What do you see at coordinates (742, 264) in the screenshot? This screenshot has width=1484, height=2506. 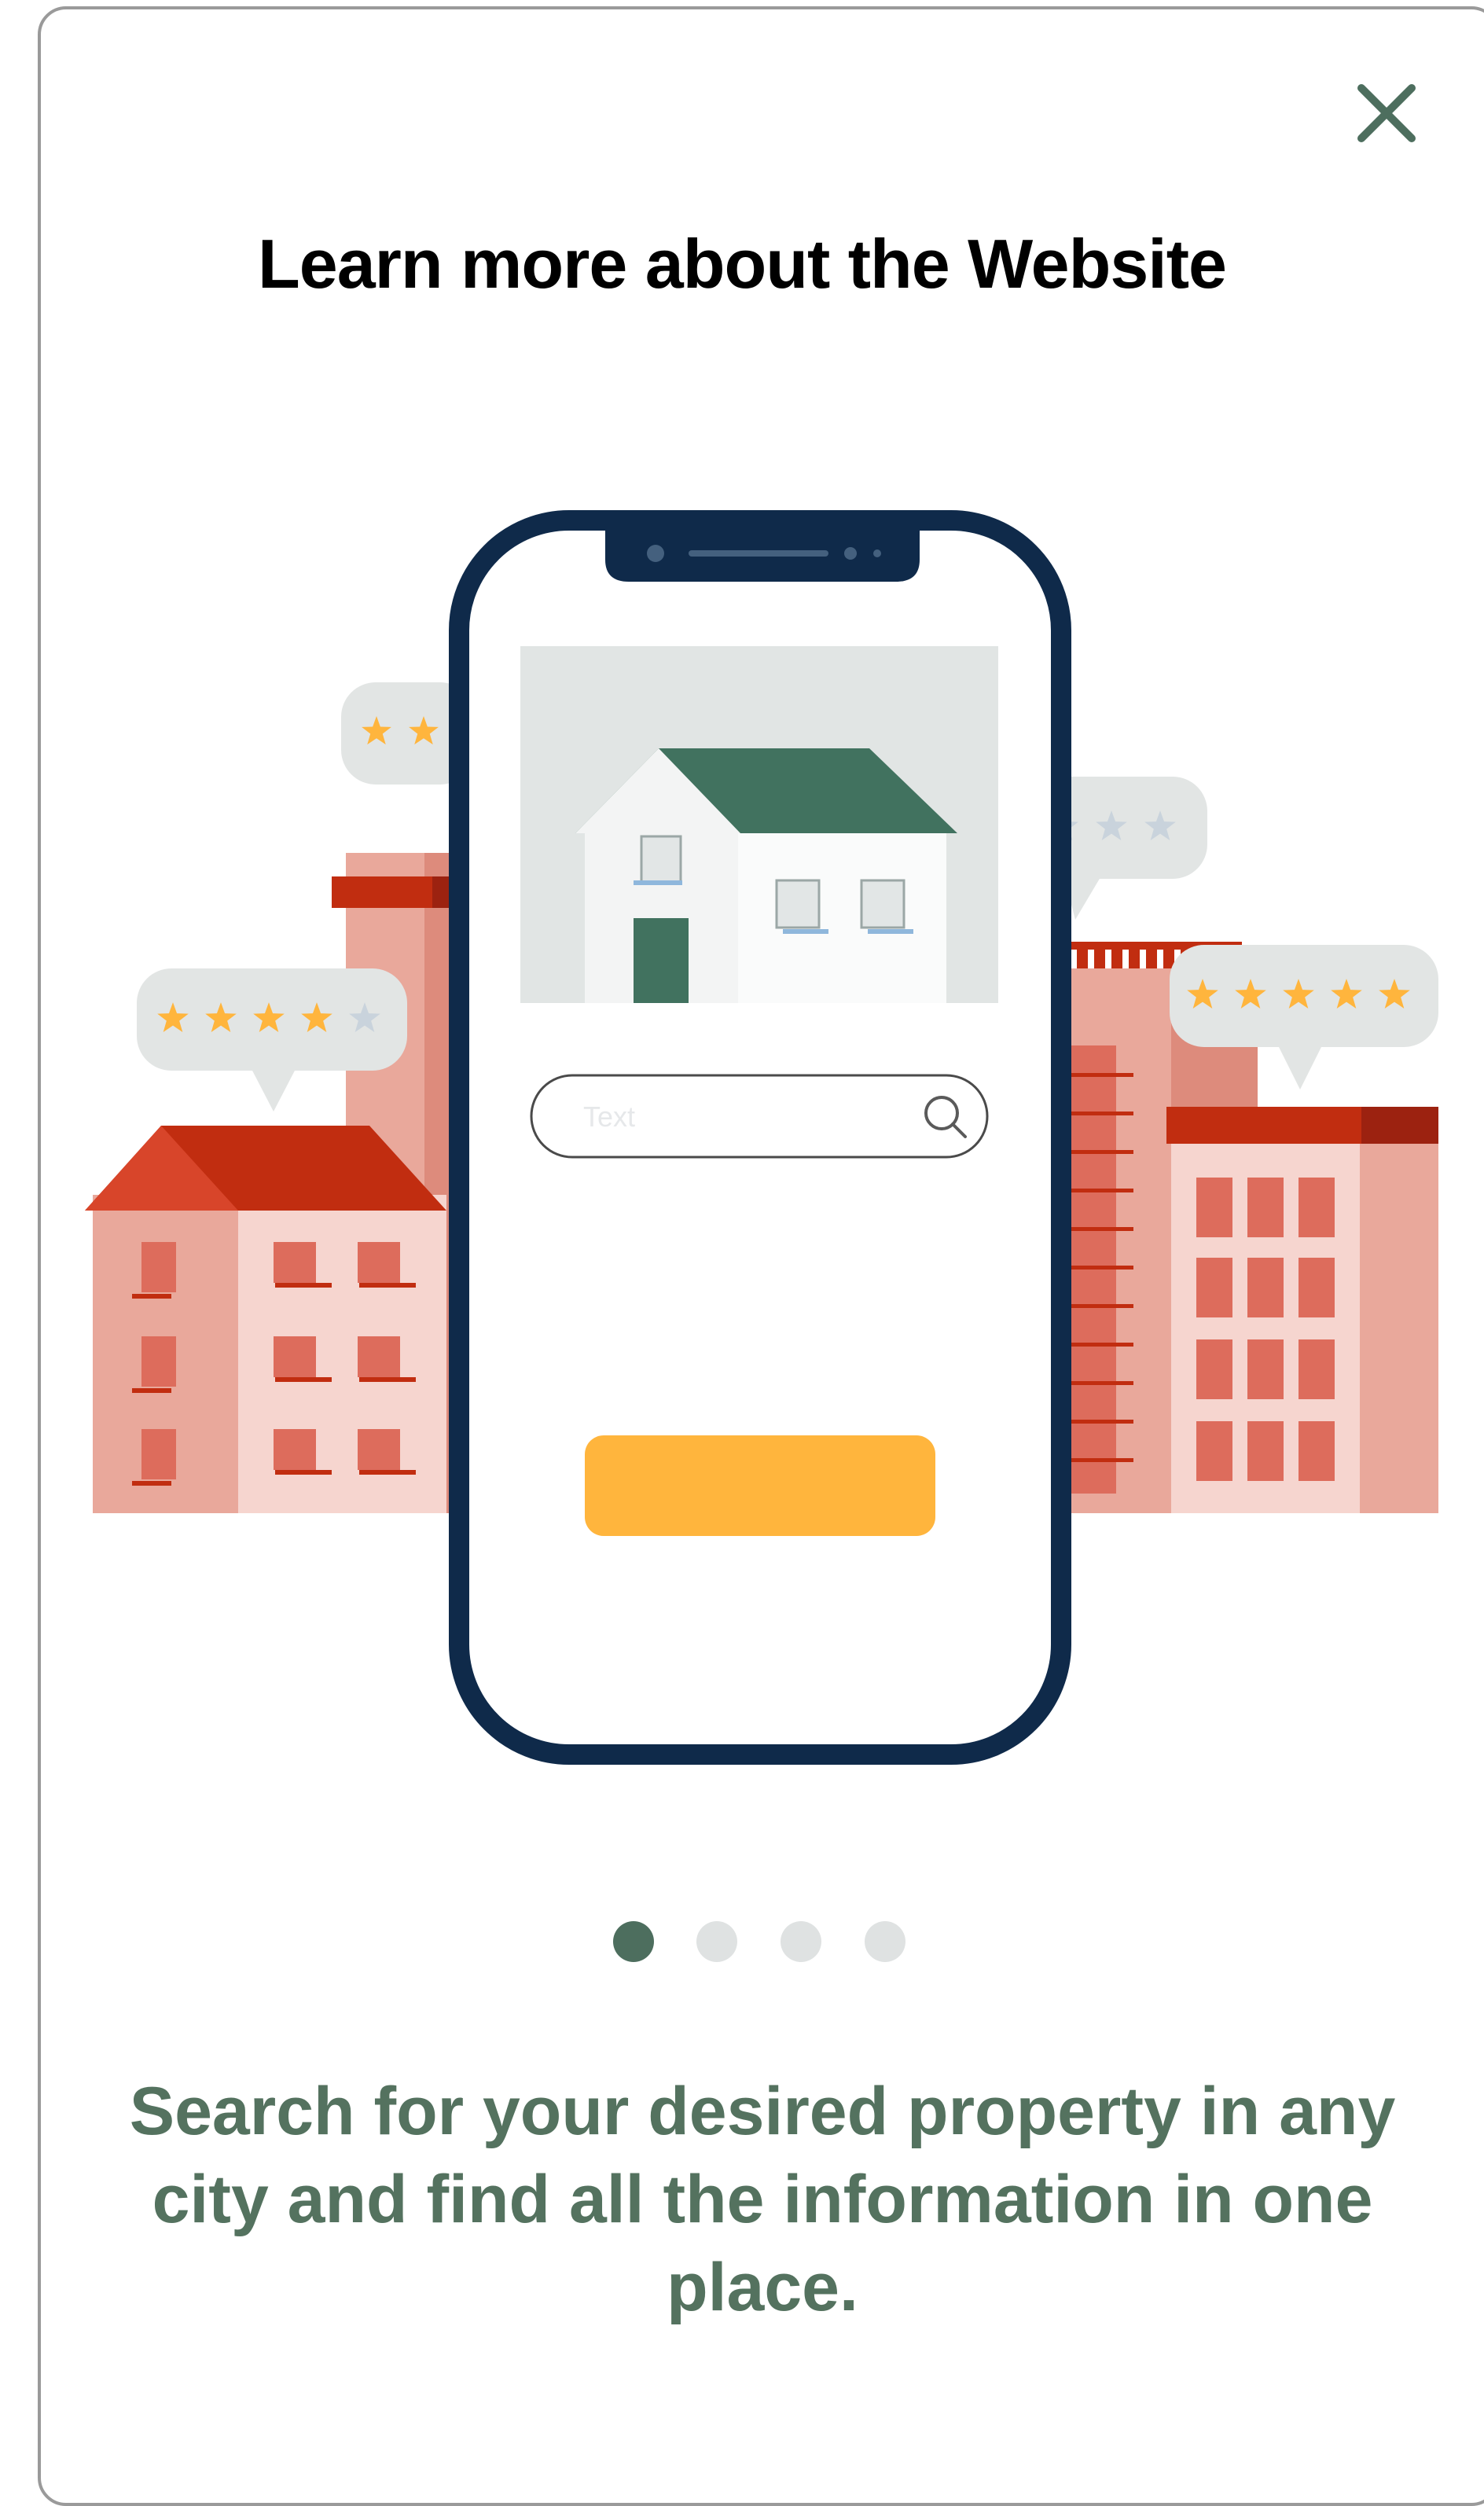 I see `modal-title: Learn more about the Website` at bounding box center [742, 264].